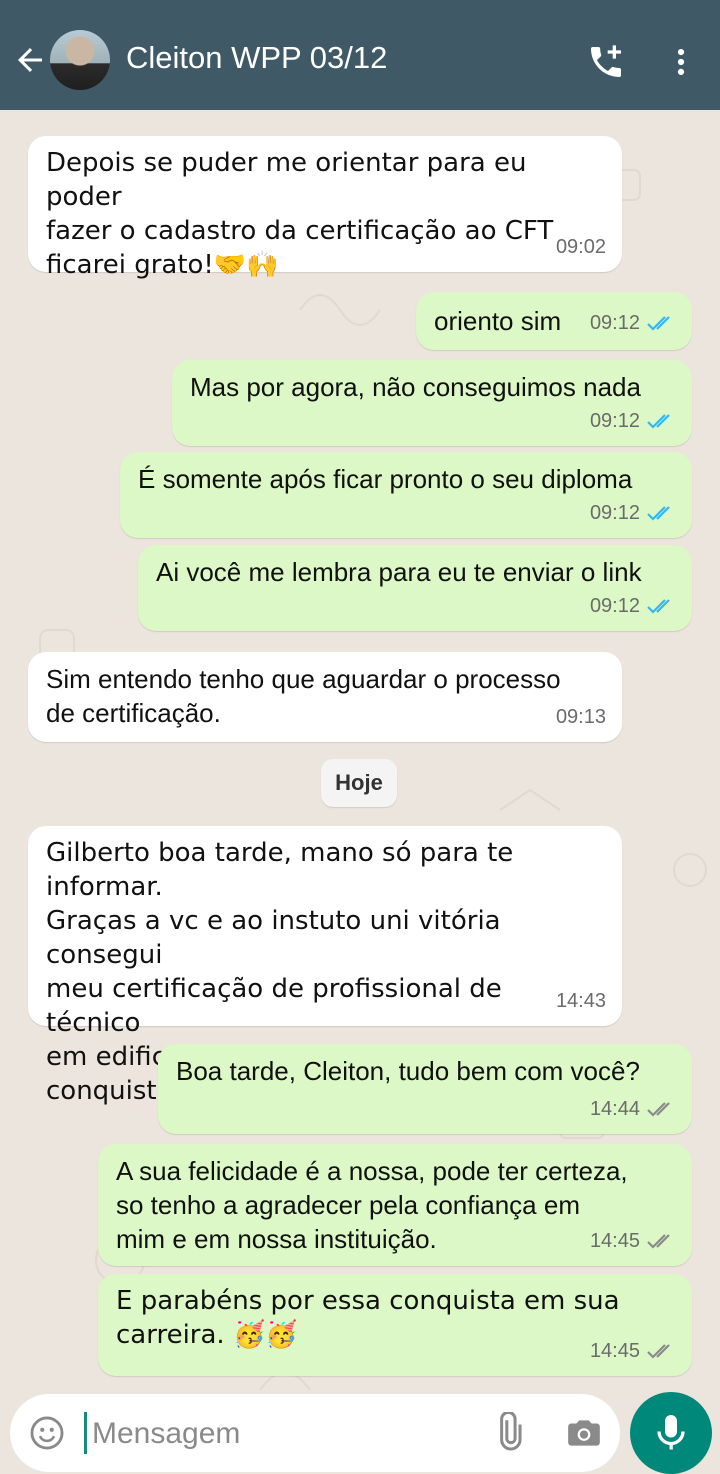  What do you see at coordinates (614, 1109) in the screenshot?
I see `message-time: 14:44` at bounding box center [614, 1109].